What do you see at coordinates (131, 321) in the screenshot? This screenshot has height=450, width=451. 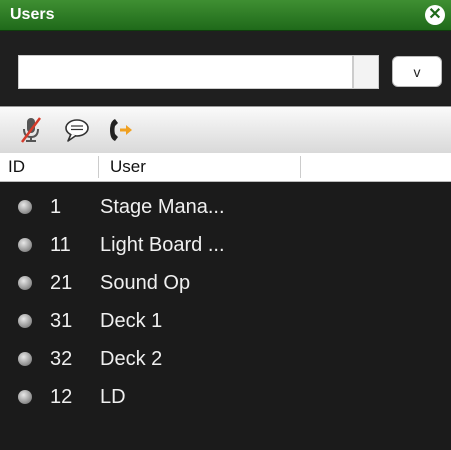 I see `user-name: Deck 1` at bounding box center [131, 321].